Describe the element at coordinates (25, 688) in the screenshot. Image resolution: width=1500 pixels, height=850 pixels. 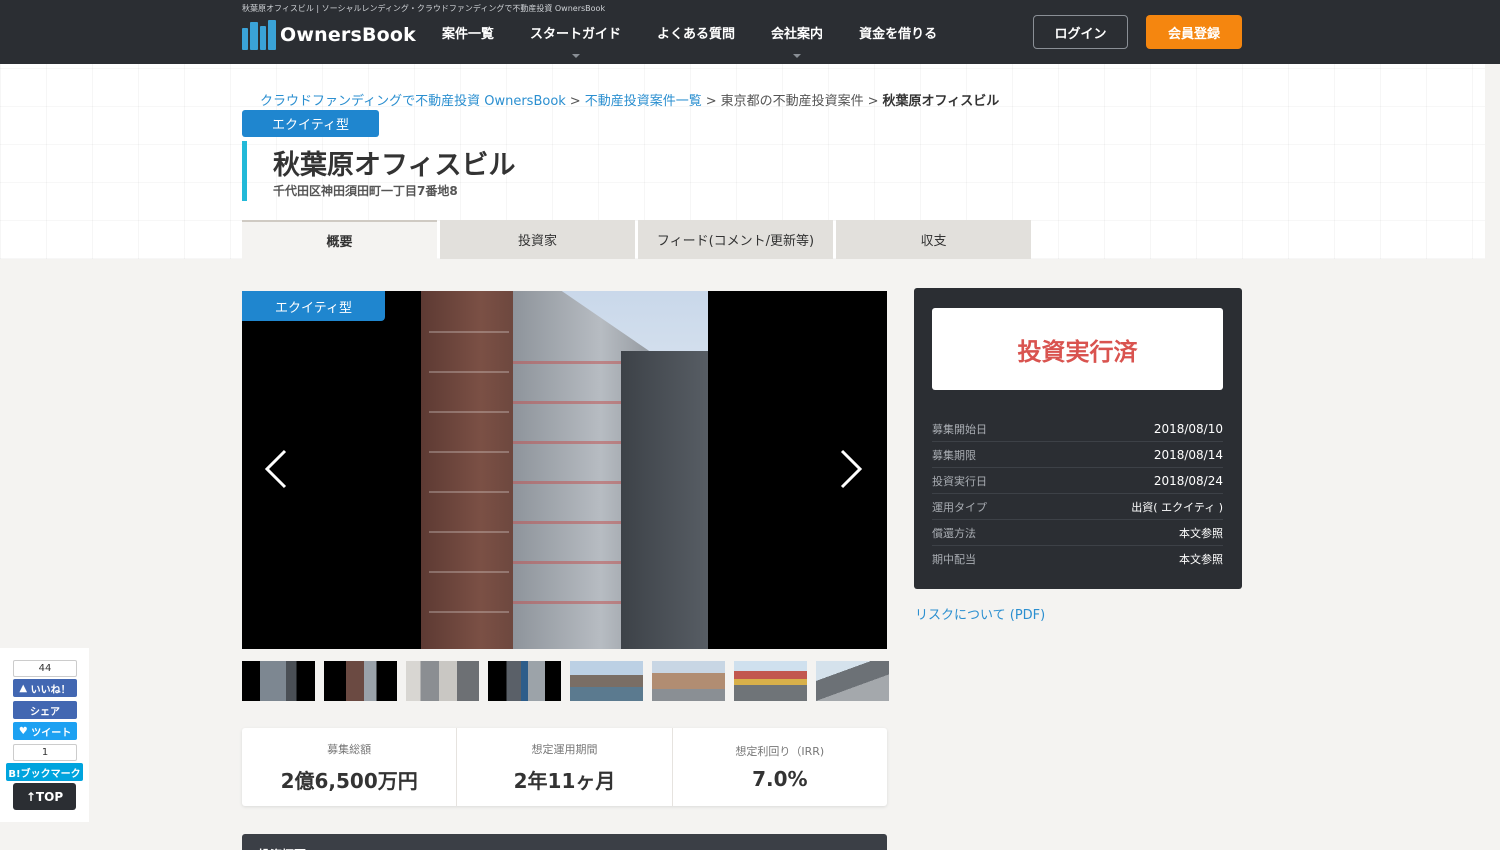
I see `thumbs-up-icon: ▲` at that location.